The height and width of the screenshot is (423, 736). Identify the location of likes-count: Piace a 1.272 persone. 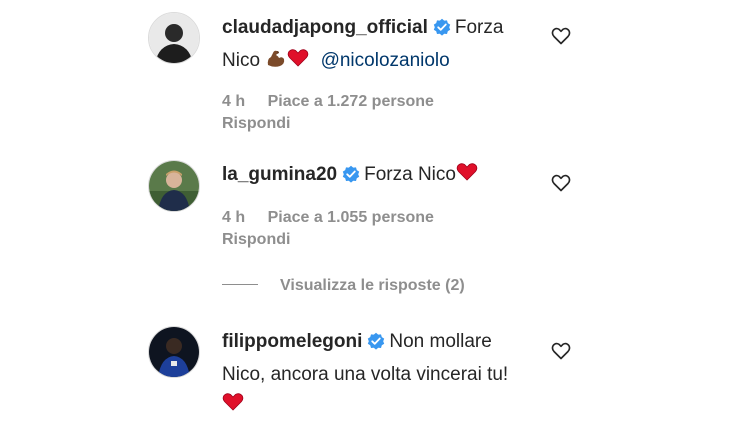
(351, 101).